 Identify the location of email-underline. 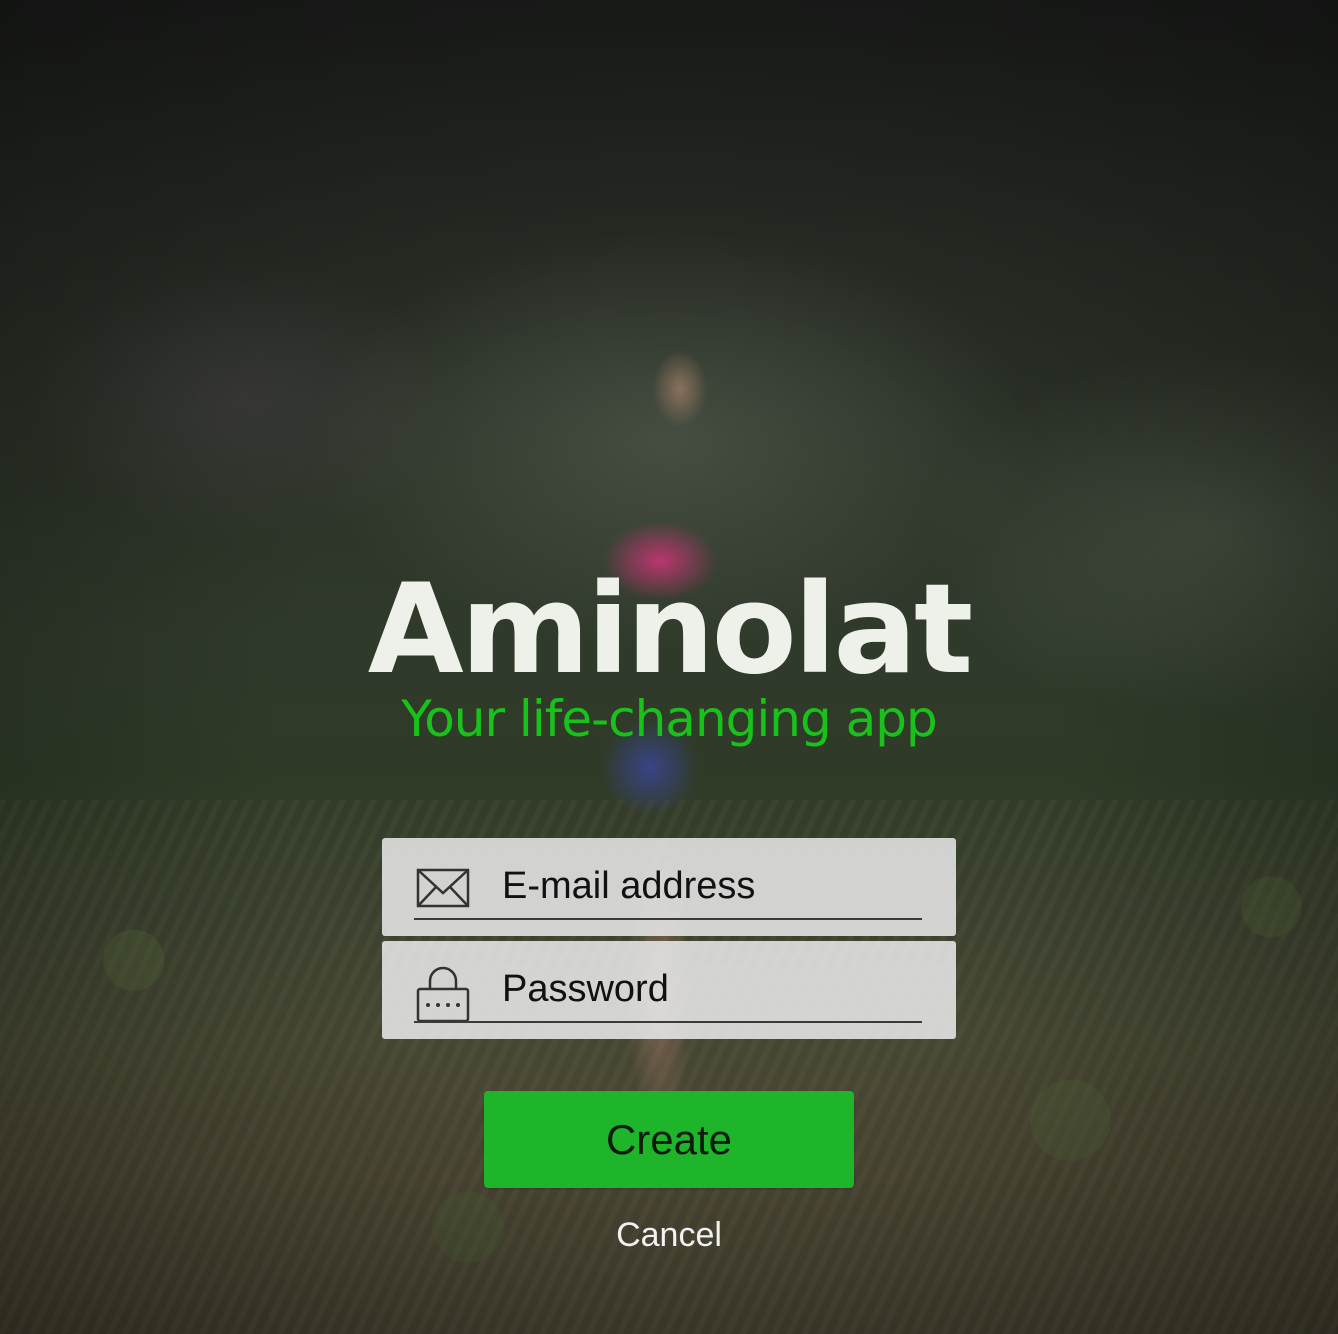
(668, 919).